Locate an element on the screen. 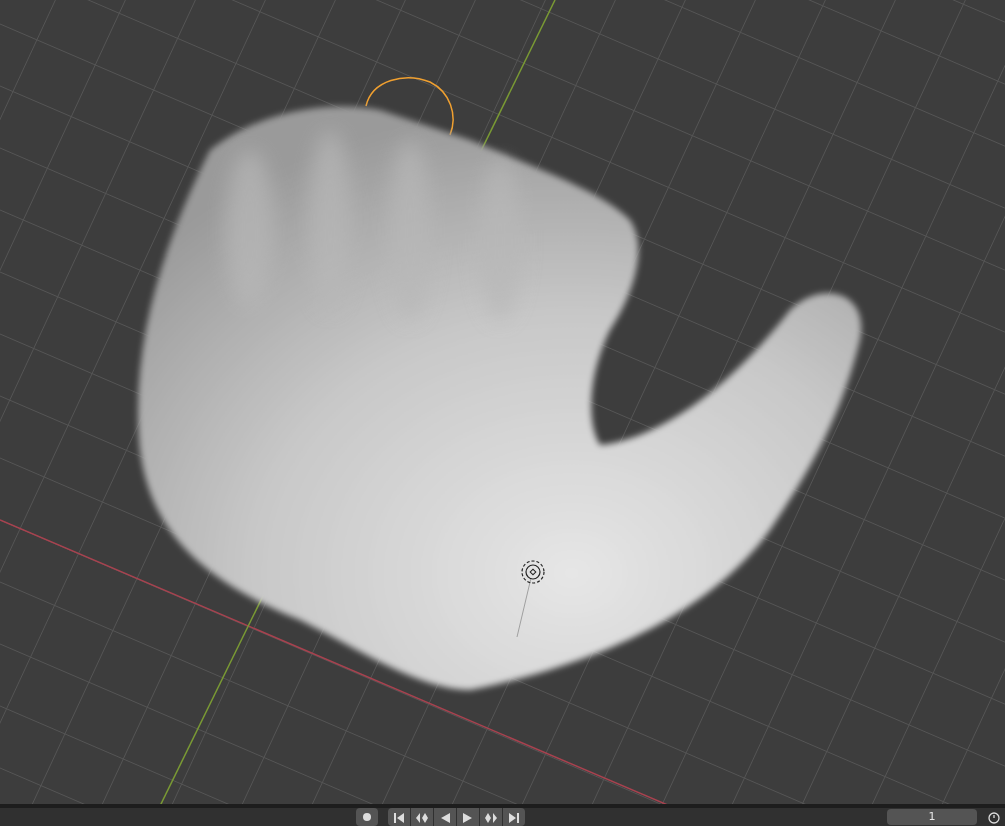  jump-start-icon is located at coordinates (399, 817).